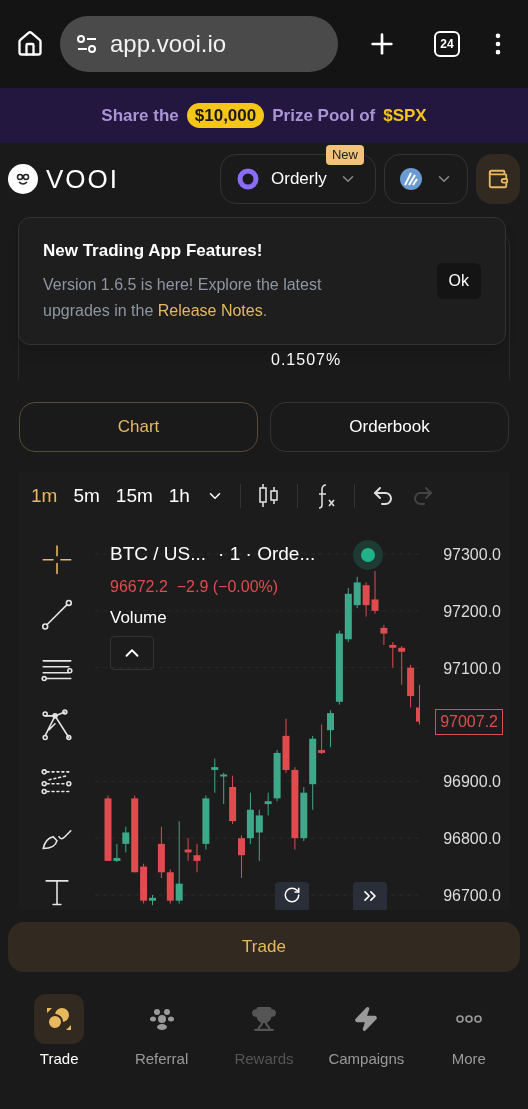  I want to click on wallet-icon, so click(498, 179).